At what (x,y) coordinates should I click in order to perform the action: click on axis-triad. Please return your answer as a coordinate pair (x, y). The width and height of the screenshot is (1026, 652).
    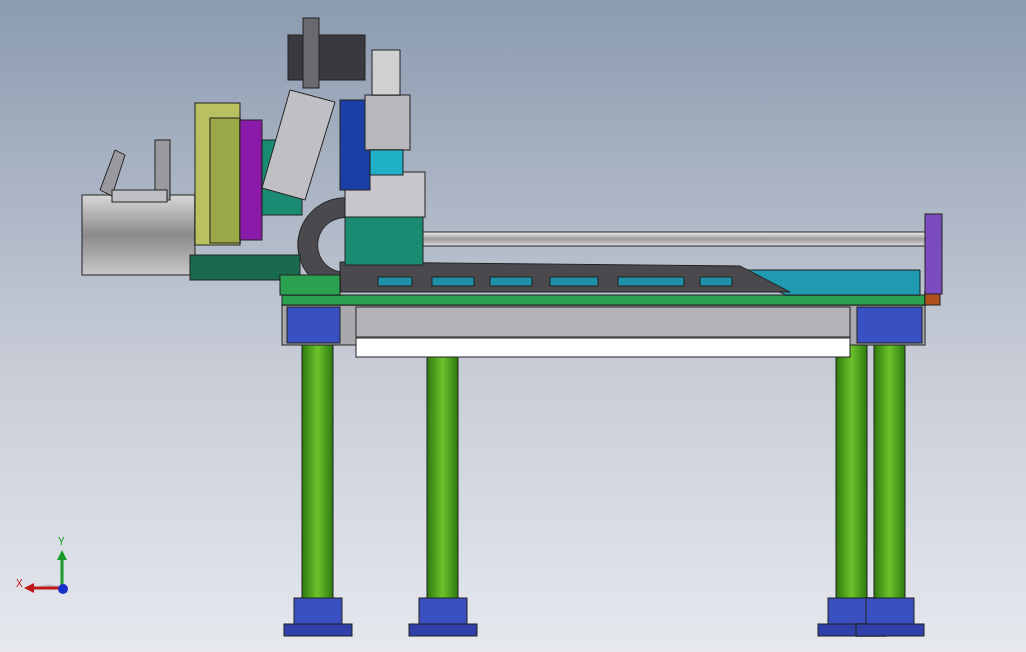
    Looking at the image, I should click on (46, 572).